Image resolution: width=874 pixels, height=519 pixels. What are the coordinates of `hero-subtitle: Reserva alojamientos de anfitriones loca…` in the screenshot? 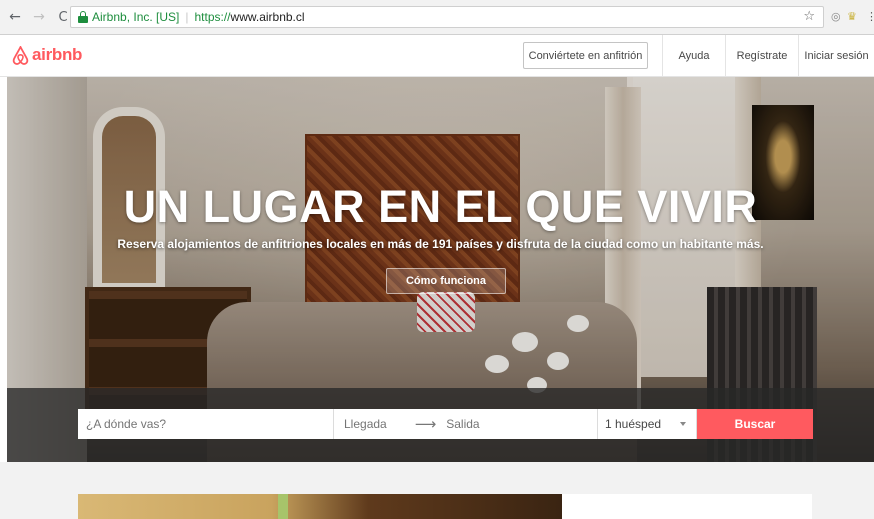 It's located at (440, 244).